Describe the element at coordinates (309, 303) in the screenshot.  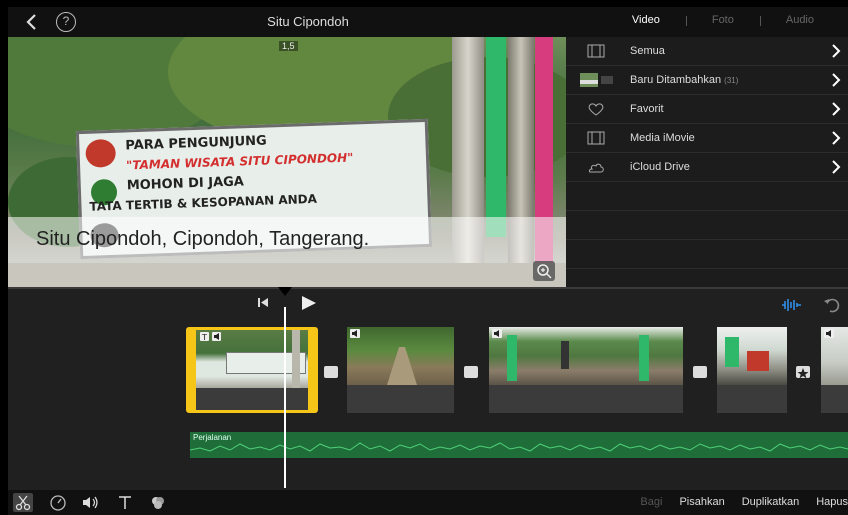
I see `play-icon` at that location.